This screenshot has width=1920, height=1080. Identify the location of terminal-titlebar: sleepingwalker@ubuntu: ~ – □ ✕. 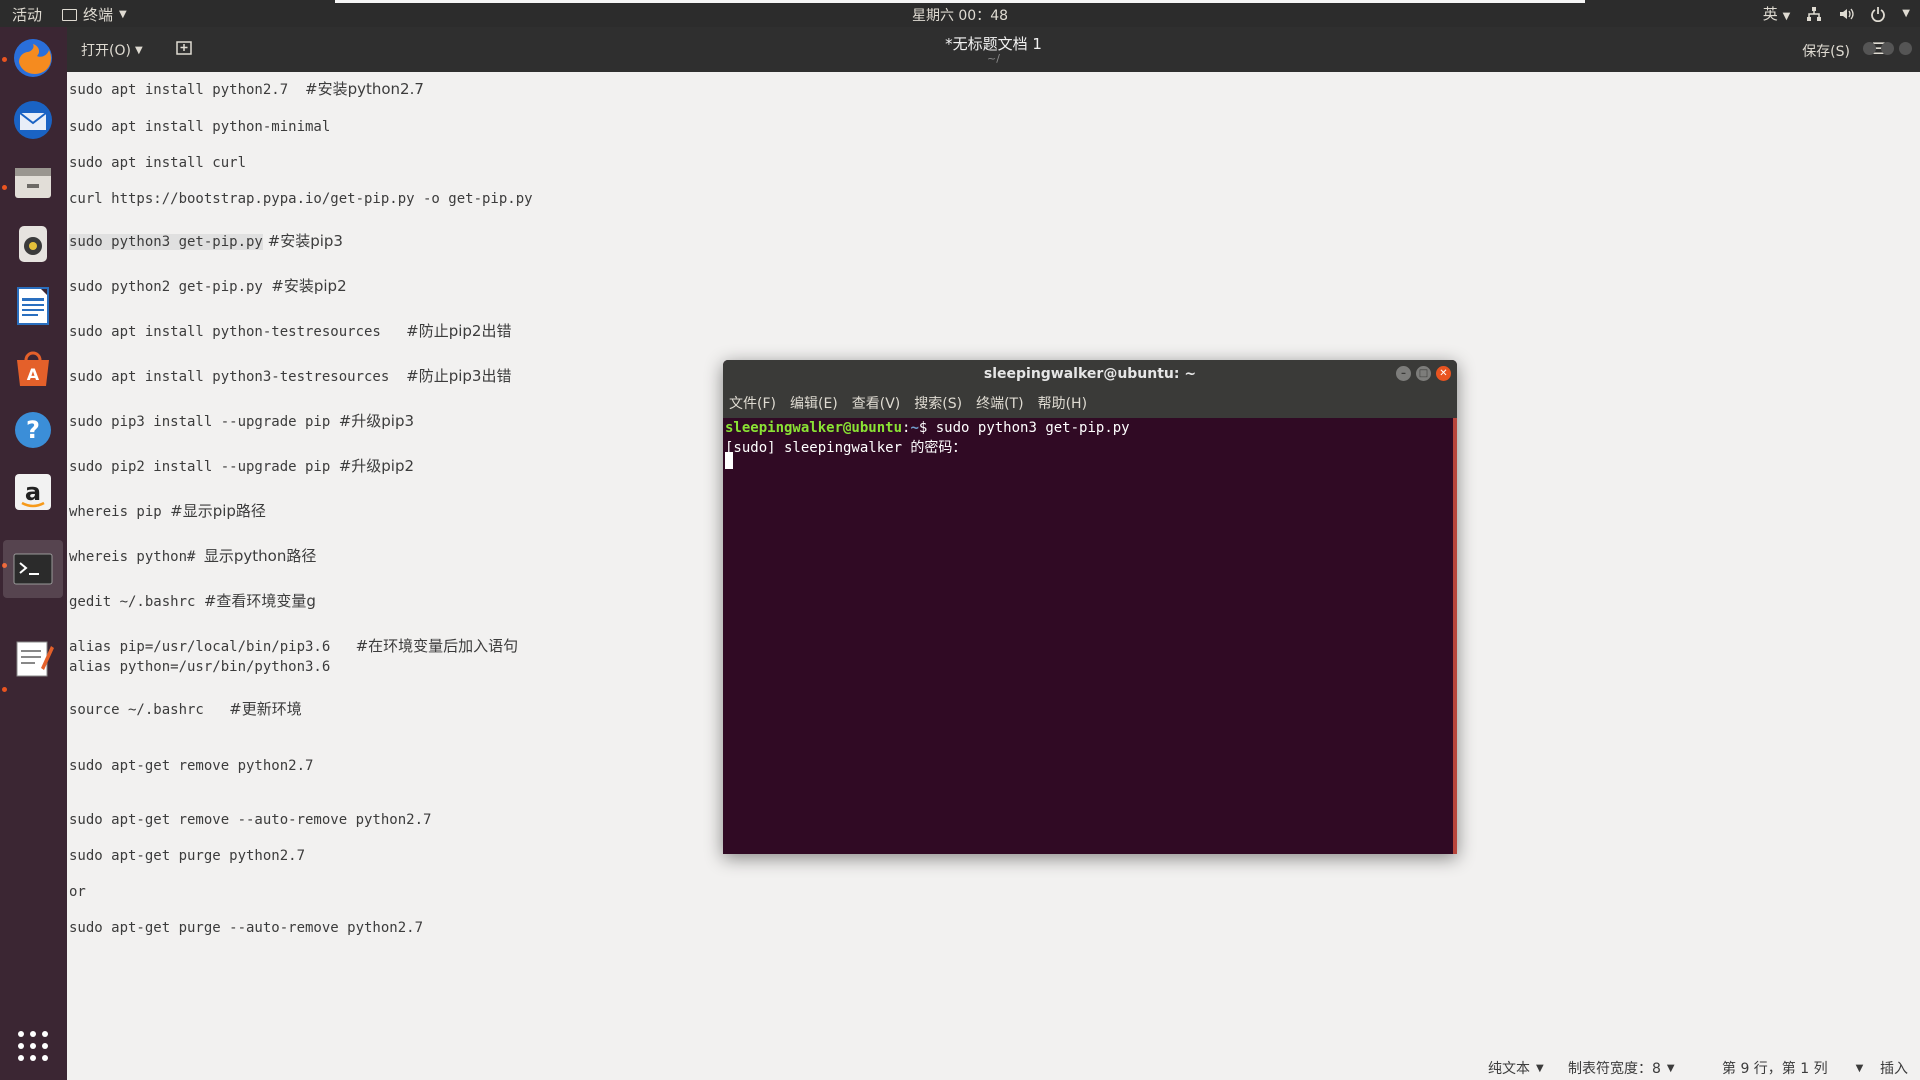
(1090, 374).